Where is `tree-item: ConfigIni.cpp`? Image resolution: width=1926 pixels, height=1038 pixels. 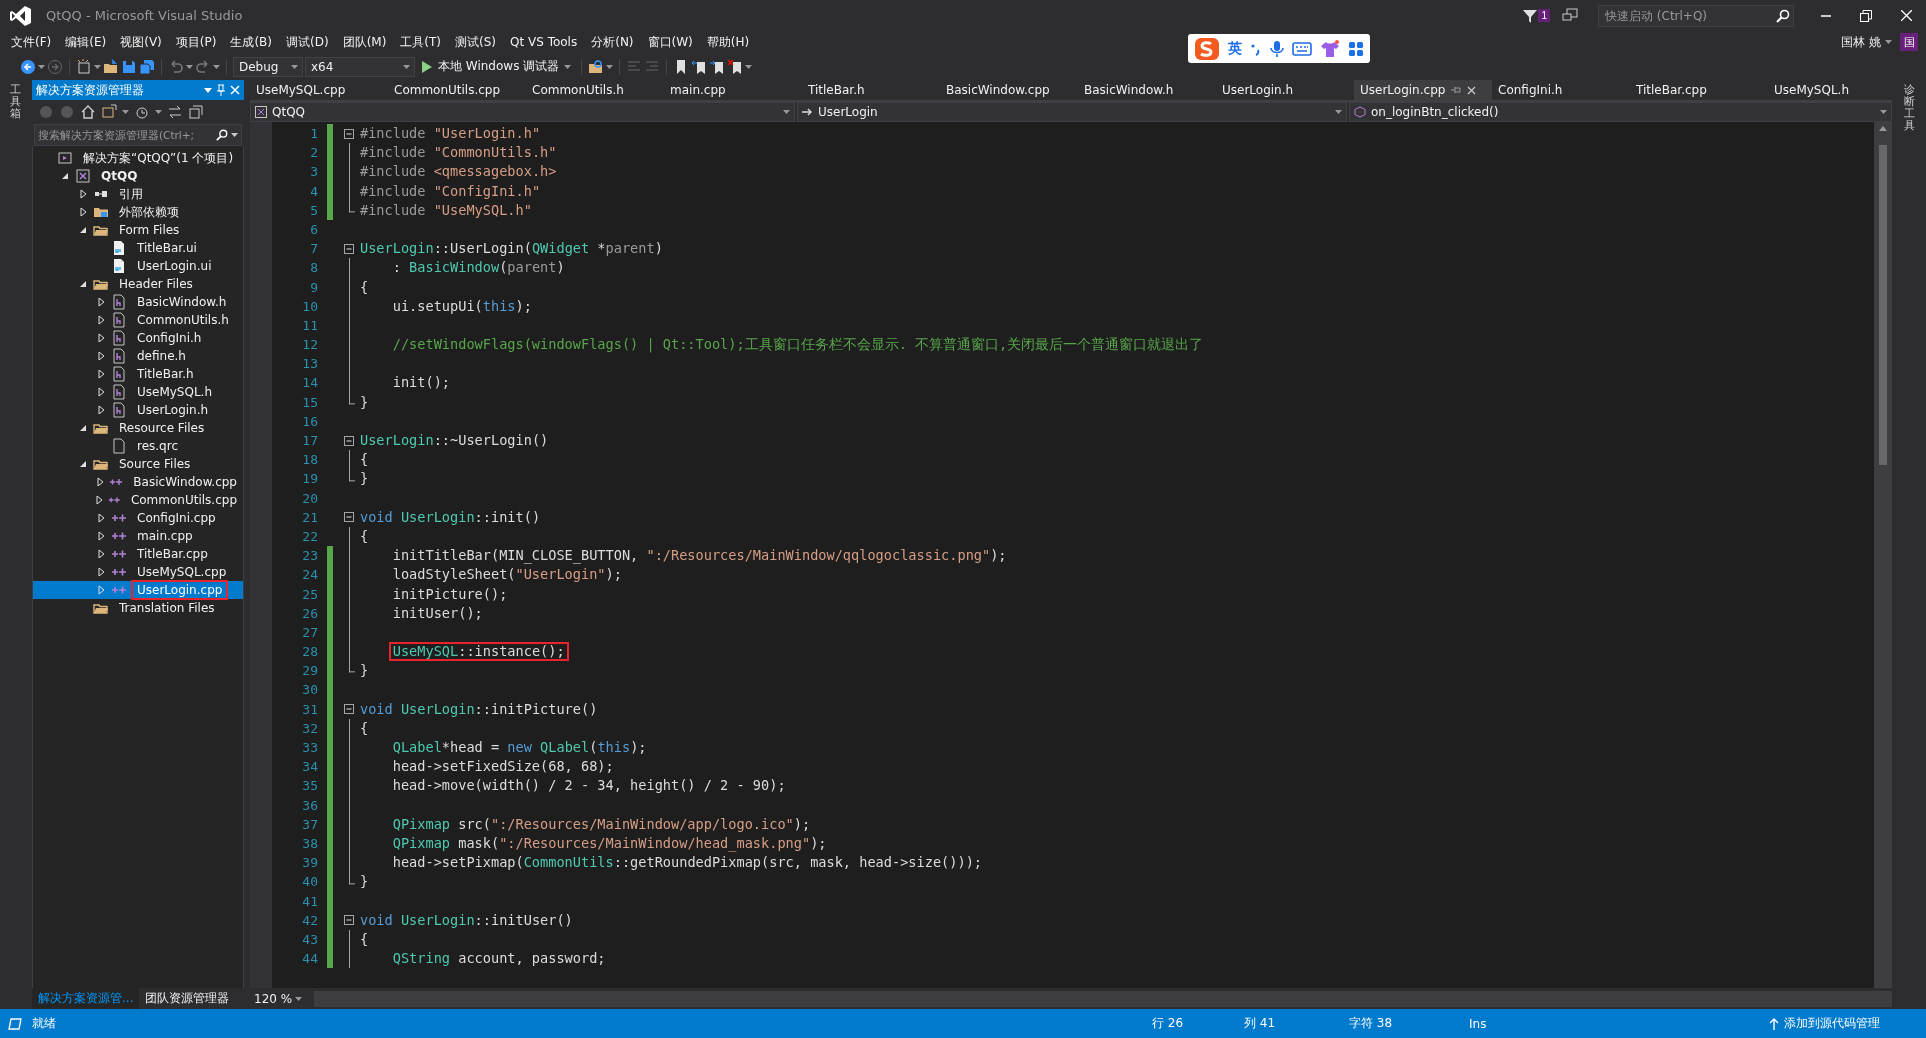 tree-item: ConfigIni.cpp is located at coordinates (138, 518).